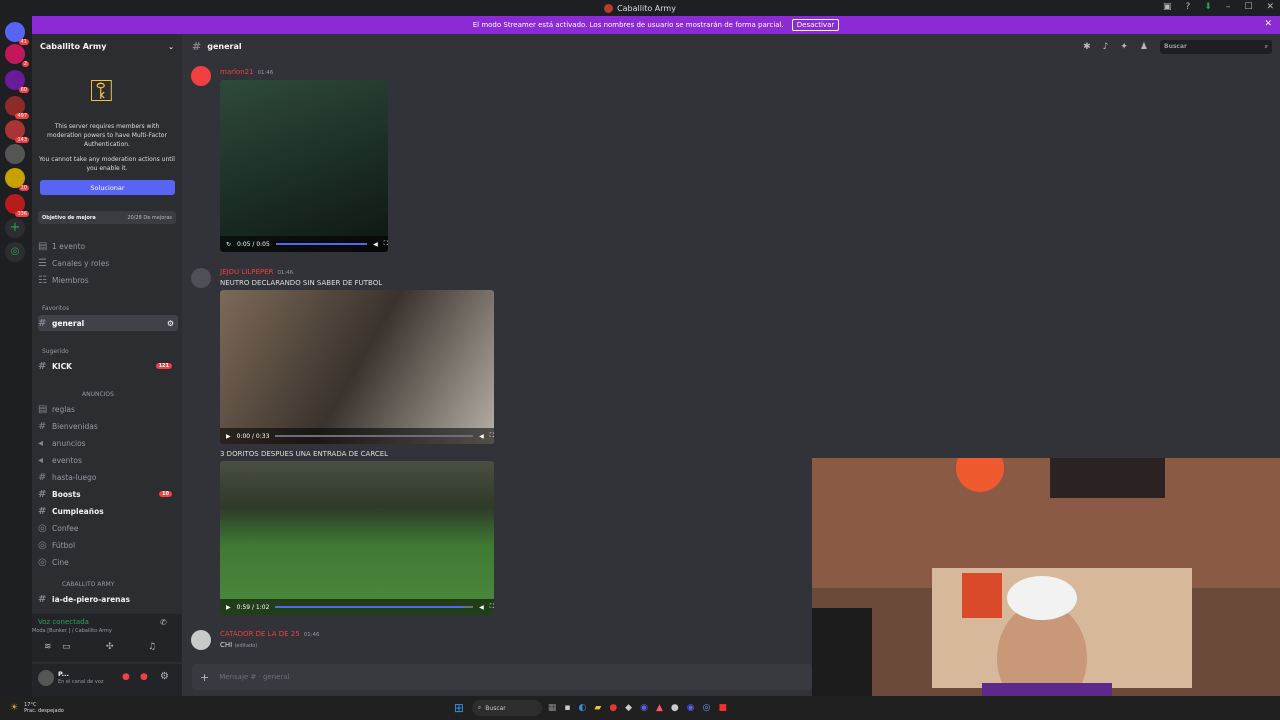 Image resolution: width=1280 pixels, height=720 pixels. What do you see at coordinates (675, 708) in the screenshot?
I see `github-icon: ●` at bounding box center [675, 708].